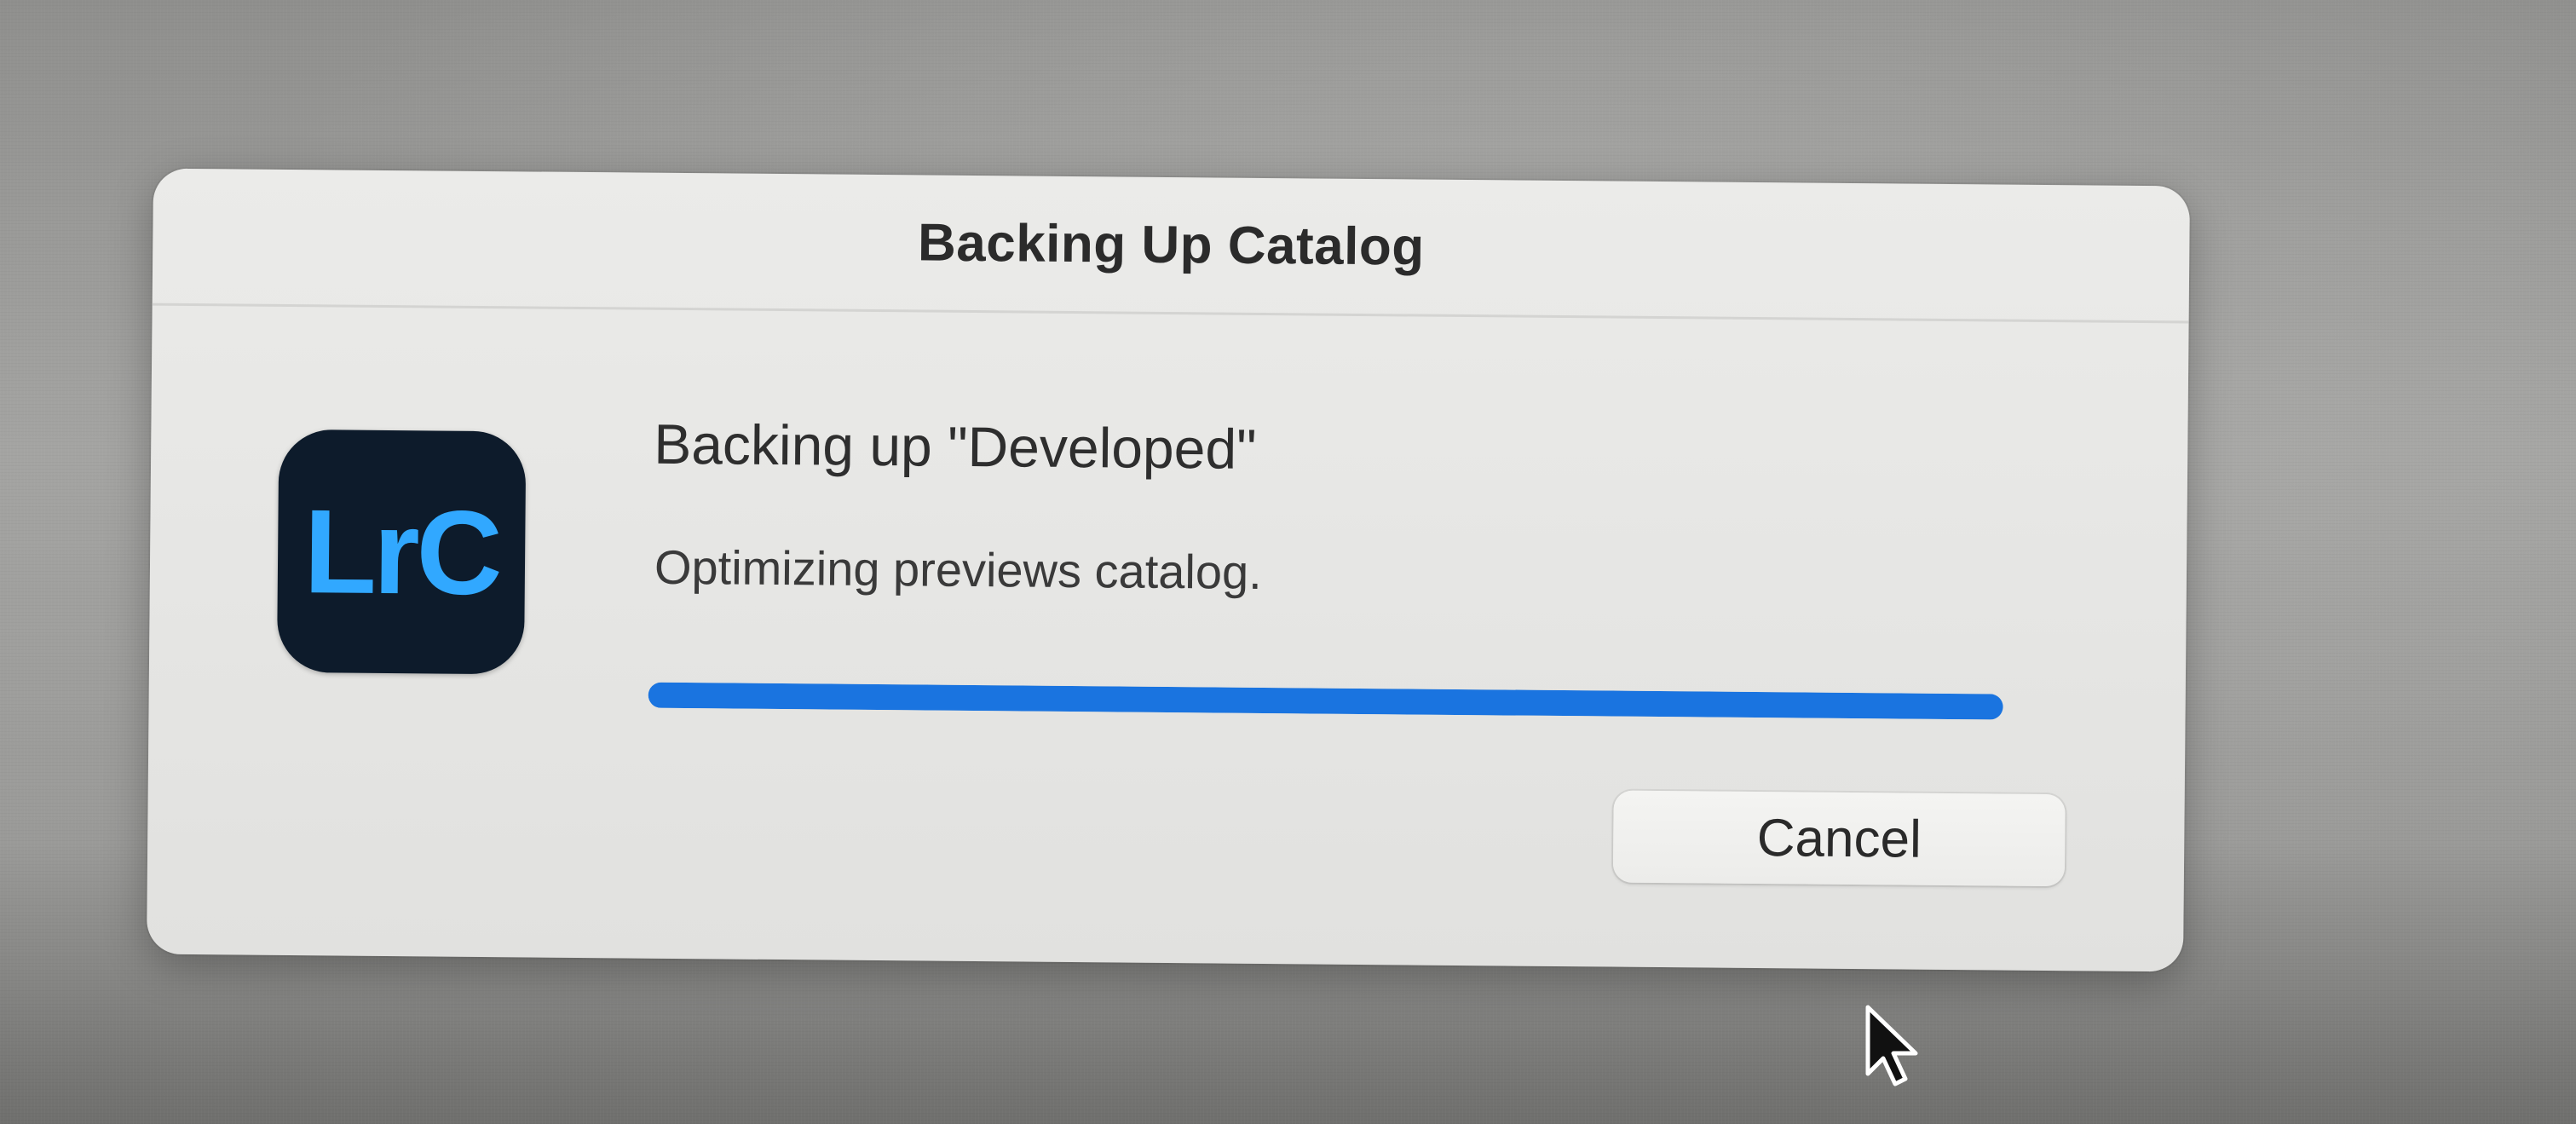 This screenshot has height=1124, width=2576. I want to click on progress-bar-fill, so click(1325, 701).